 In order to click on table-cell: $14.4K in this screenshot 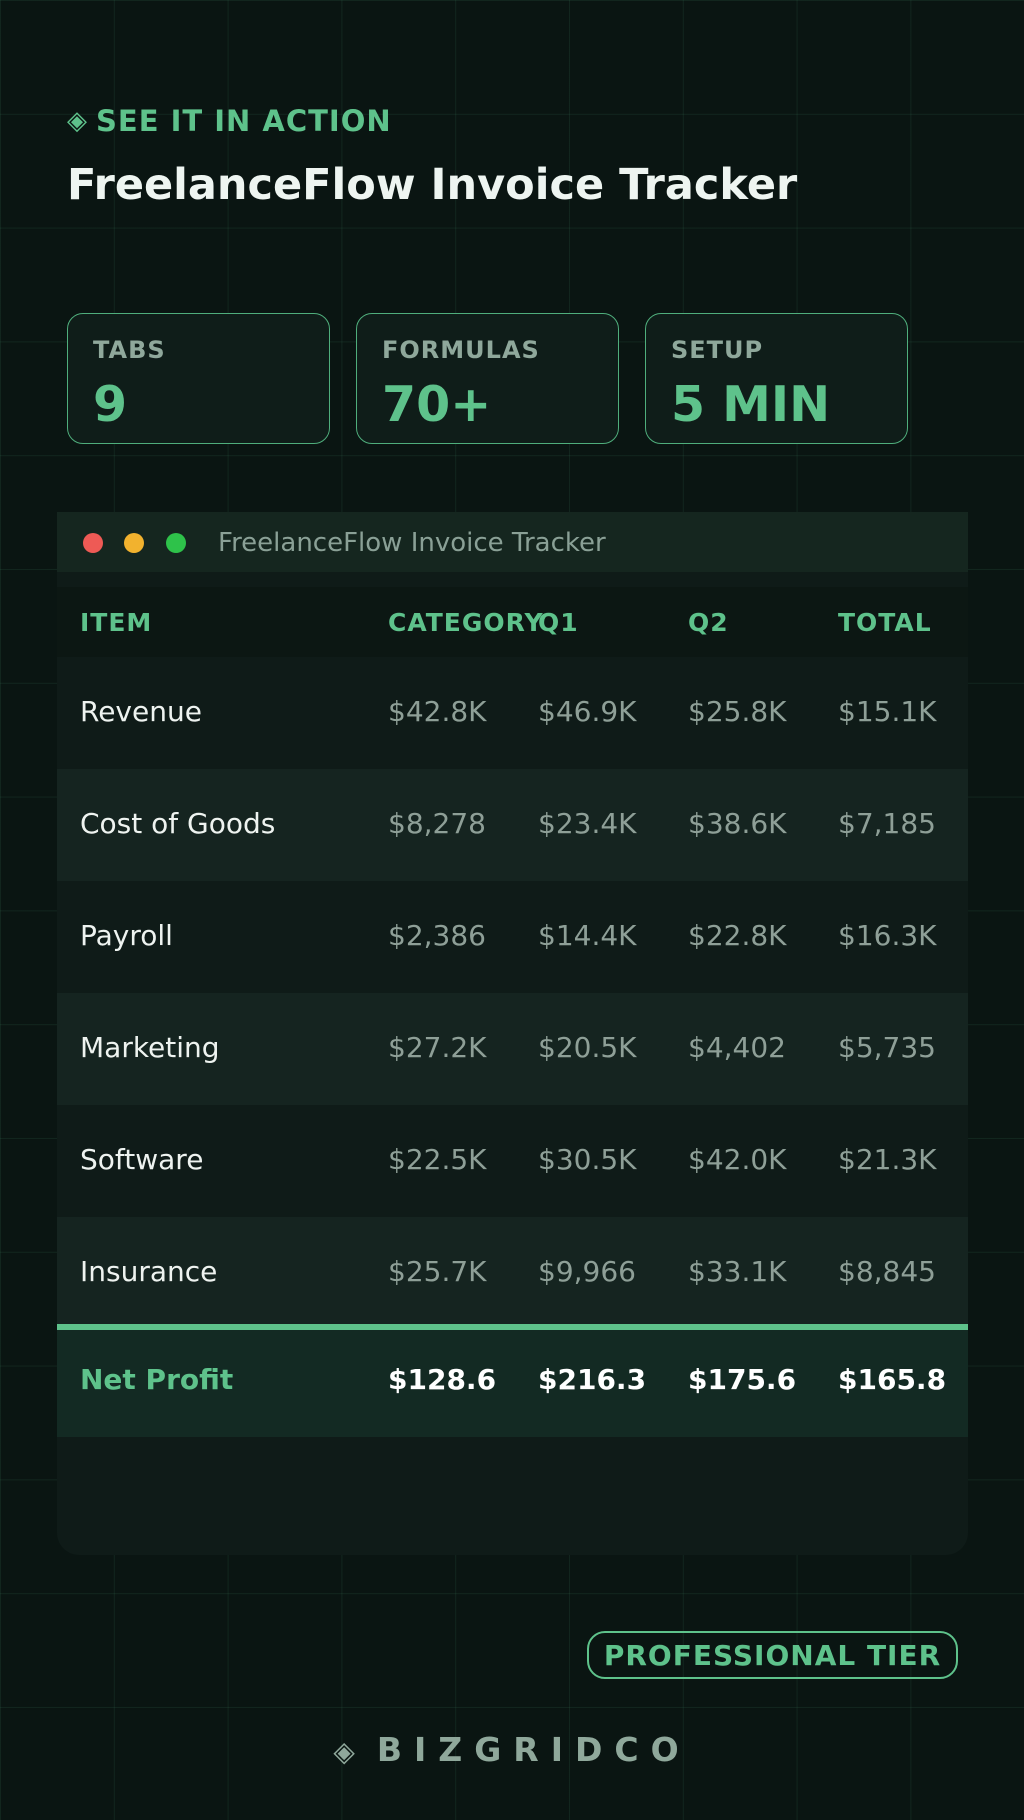, I will do `click(587, 935)`.